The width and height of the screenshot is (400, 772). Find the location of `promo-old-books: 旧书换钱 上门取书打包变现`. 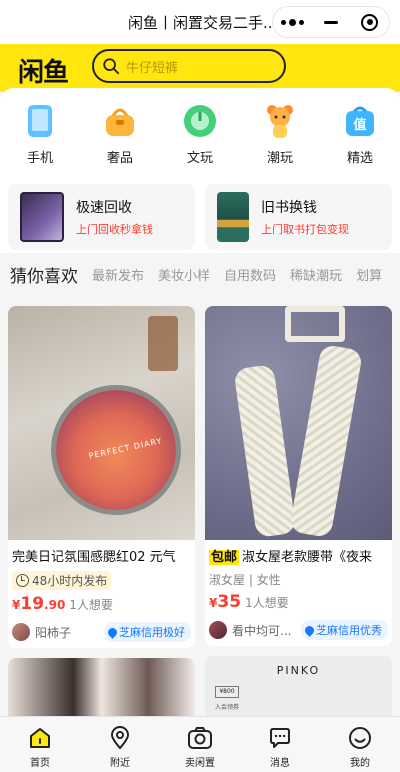

promo-old-books: 旧书换钱 上门取书打包变现 is located at coordinates (298, 217).